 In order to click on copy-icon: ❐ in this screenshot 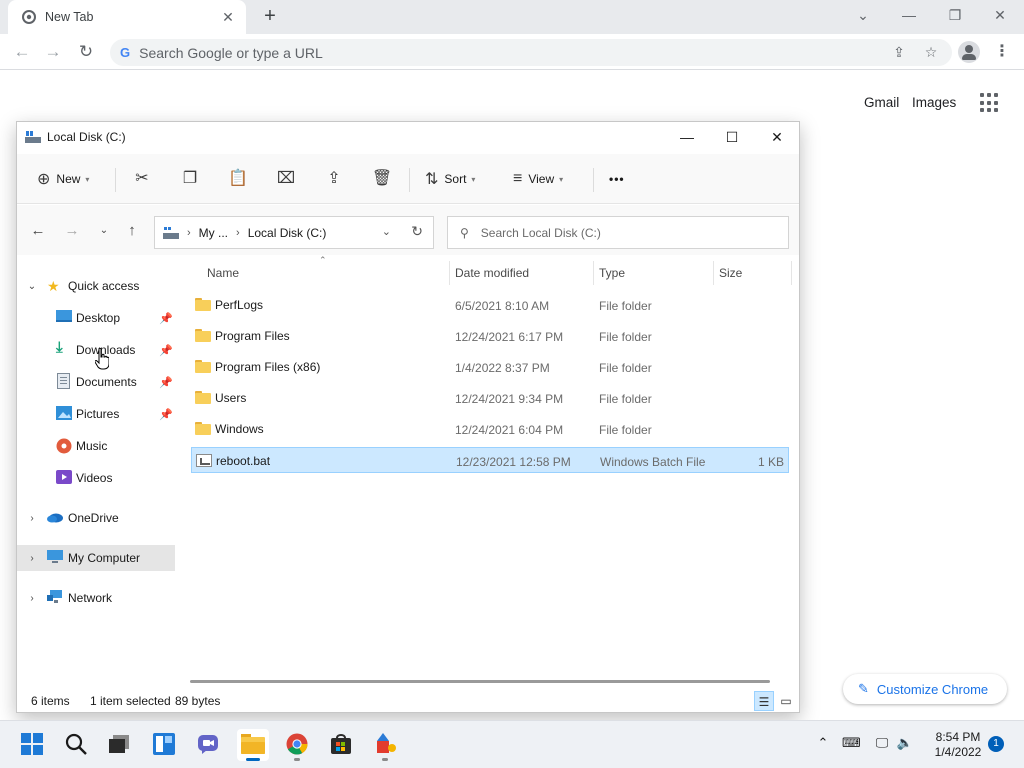, I will do `click(190, 179)`.